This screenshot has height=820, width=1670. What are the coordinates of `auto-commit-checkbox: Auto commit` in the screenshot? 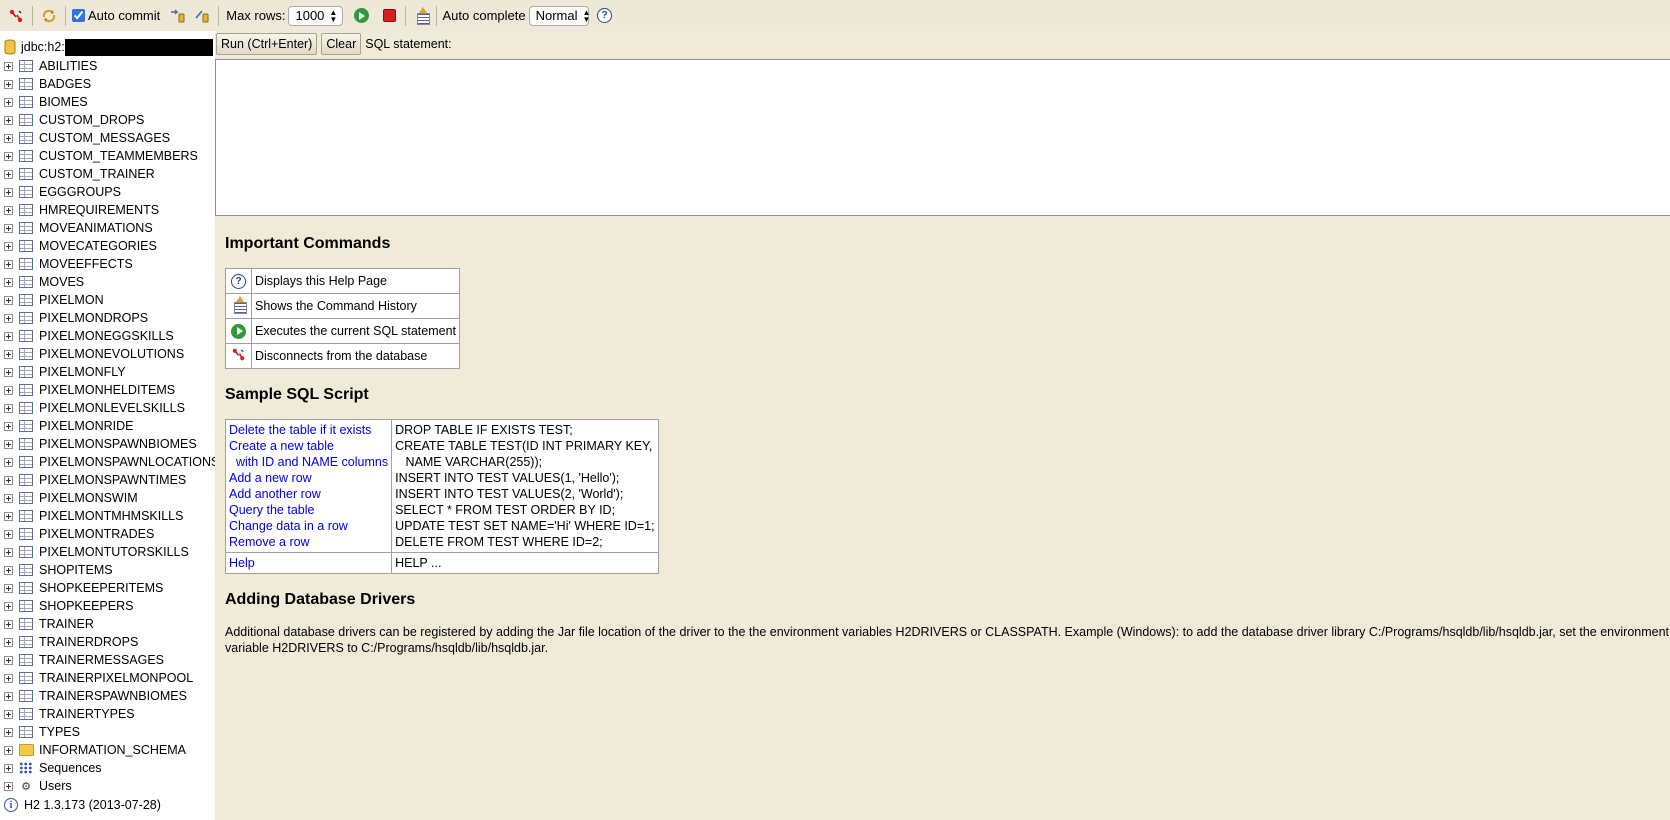 It's located at (116, 15).